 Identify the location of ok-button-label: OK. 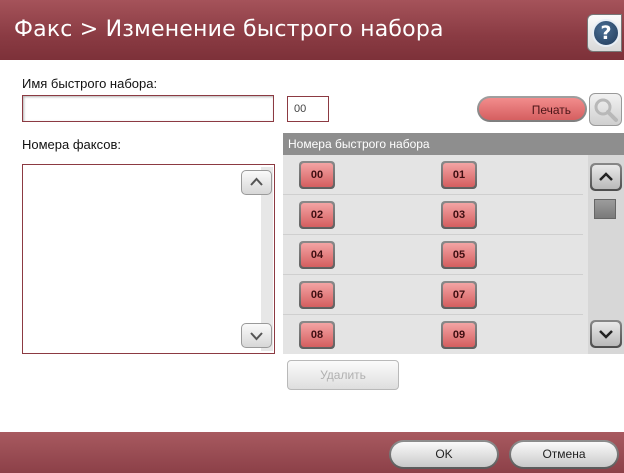
(444, 454).